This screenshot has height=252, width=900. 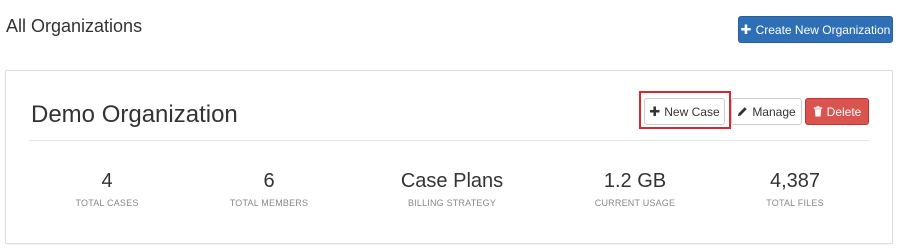 What do you see at coordinates (742, 111) in the screenshot?
I see `pencil-icon` at bounding box center [742, 111].